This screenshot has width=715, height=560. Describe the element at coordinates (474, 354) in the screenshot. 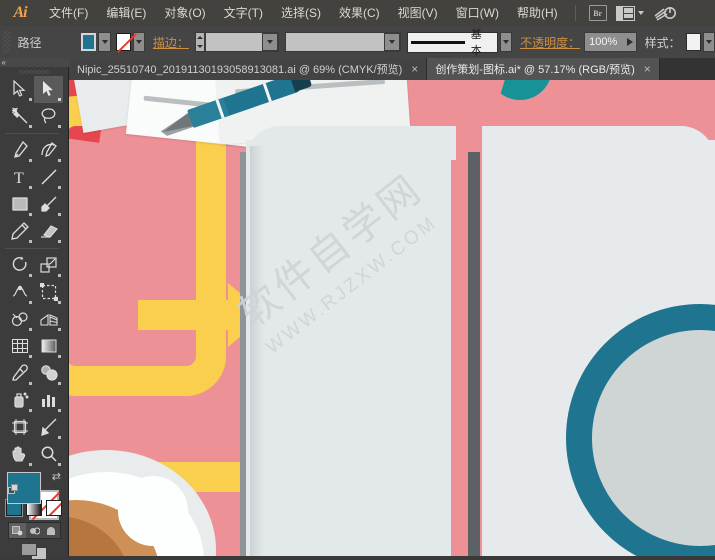

I see `artwork-book-right-spine` at that location.